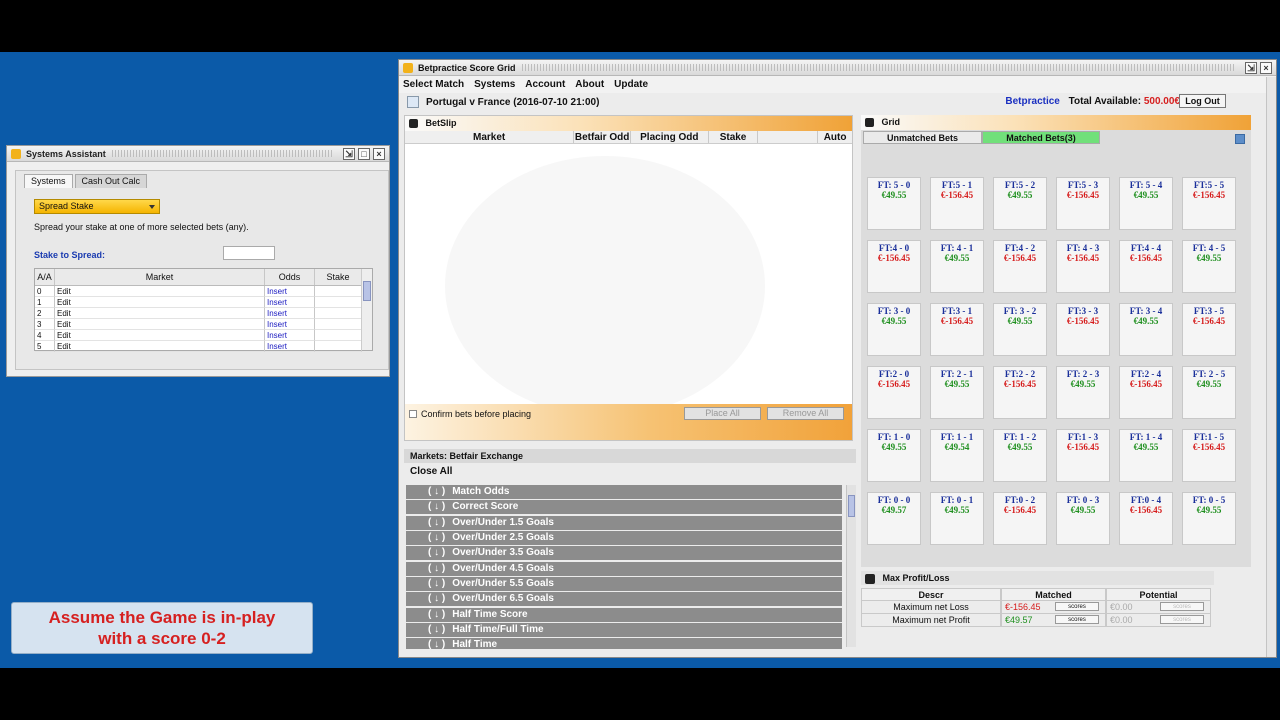 The height and width of the screenshot is (720, 1280). I want to click on confirm-checkbox, so click(413, 414).